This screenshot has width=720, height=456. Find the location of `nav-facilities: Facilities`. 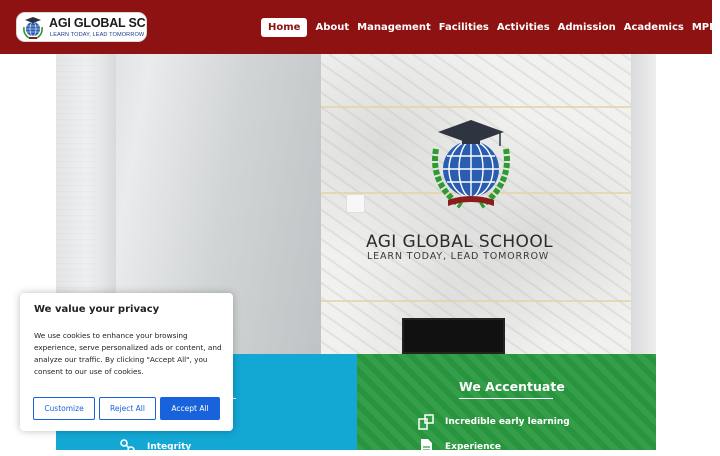

nav-facilities: Facilities is located at coordinates (464, 27).